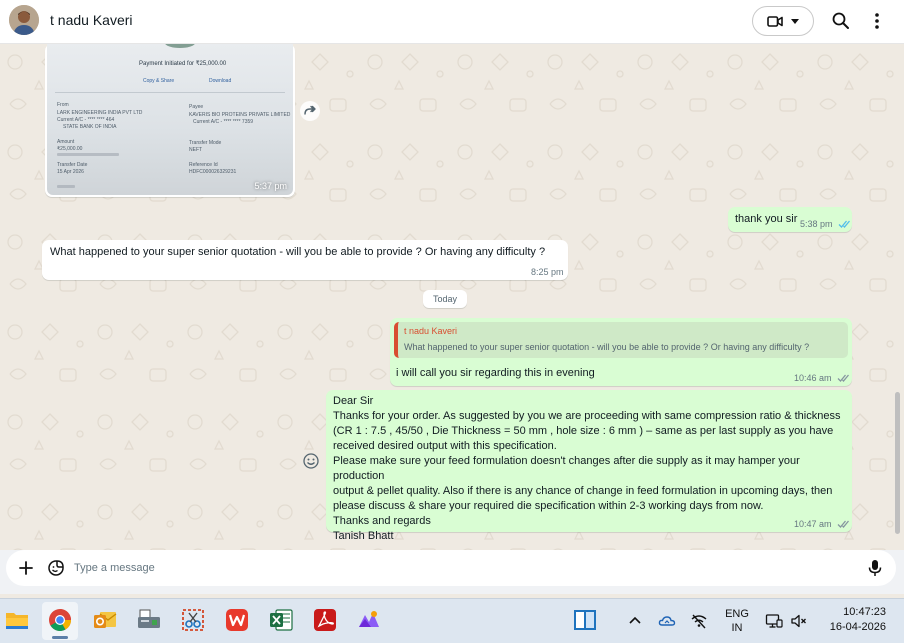 Image resolution: width=904 pixels, height=643 pixels. I want to click on clock-date: 16-04-2026, so click(857, 627).